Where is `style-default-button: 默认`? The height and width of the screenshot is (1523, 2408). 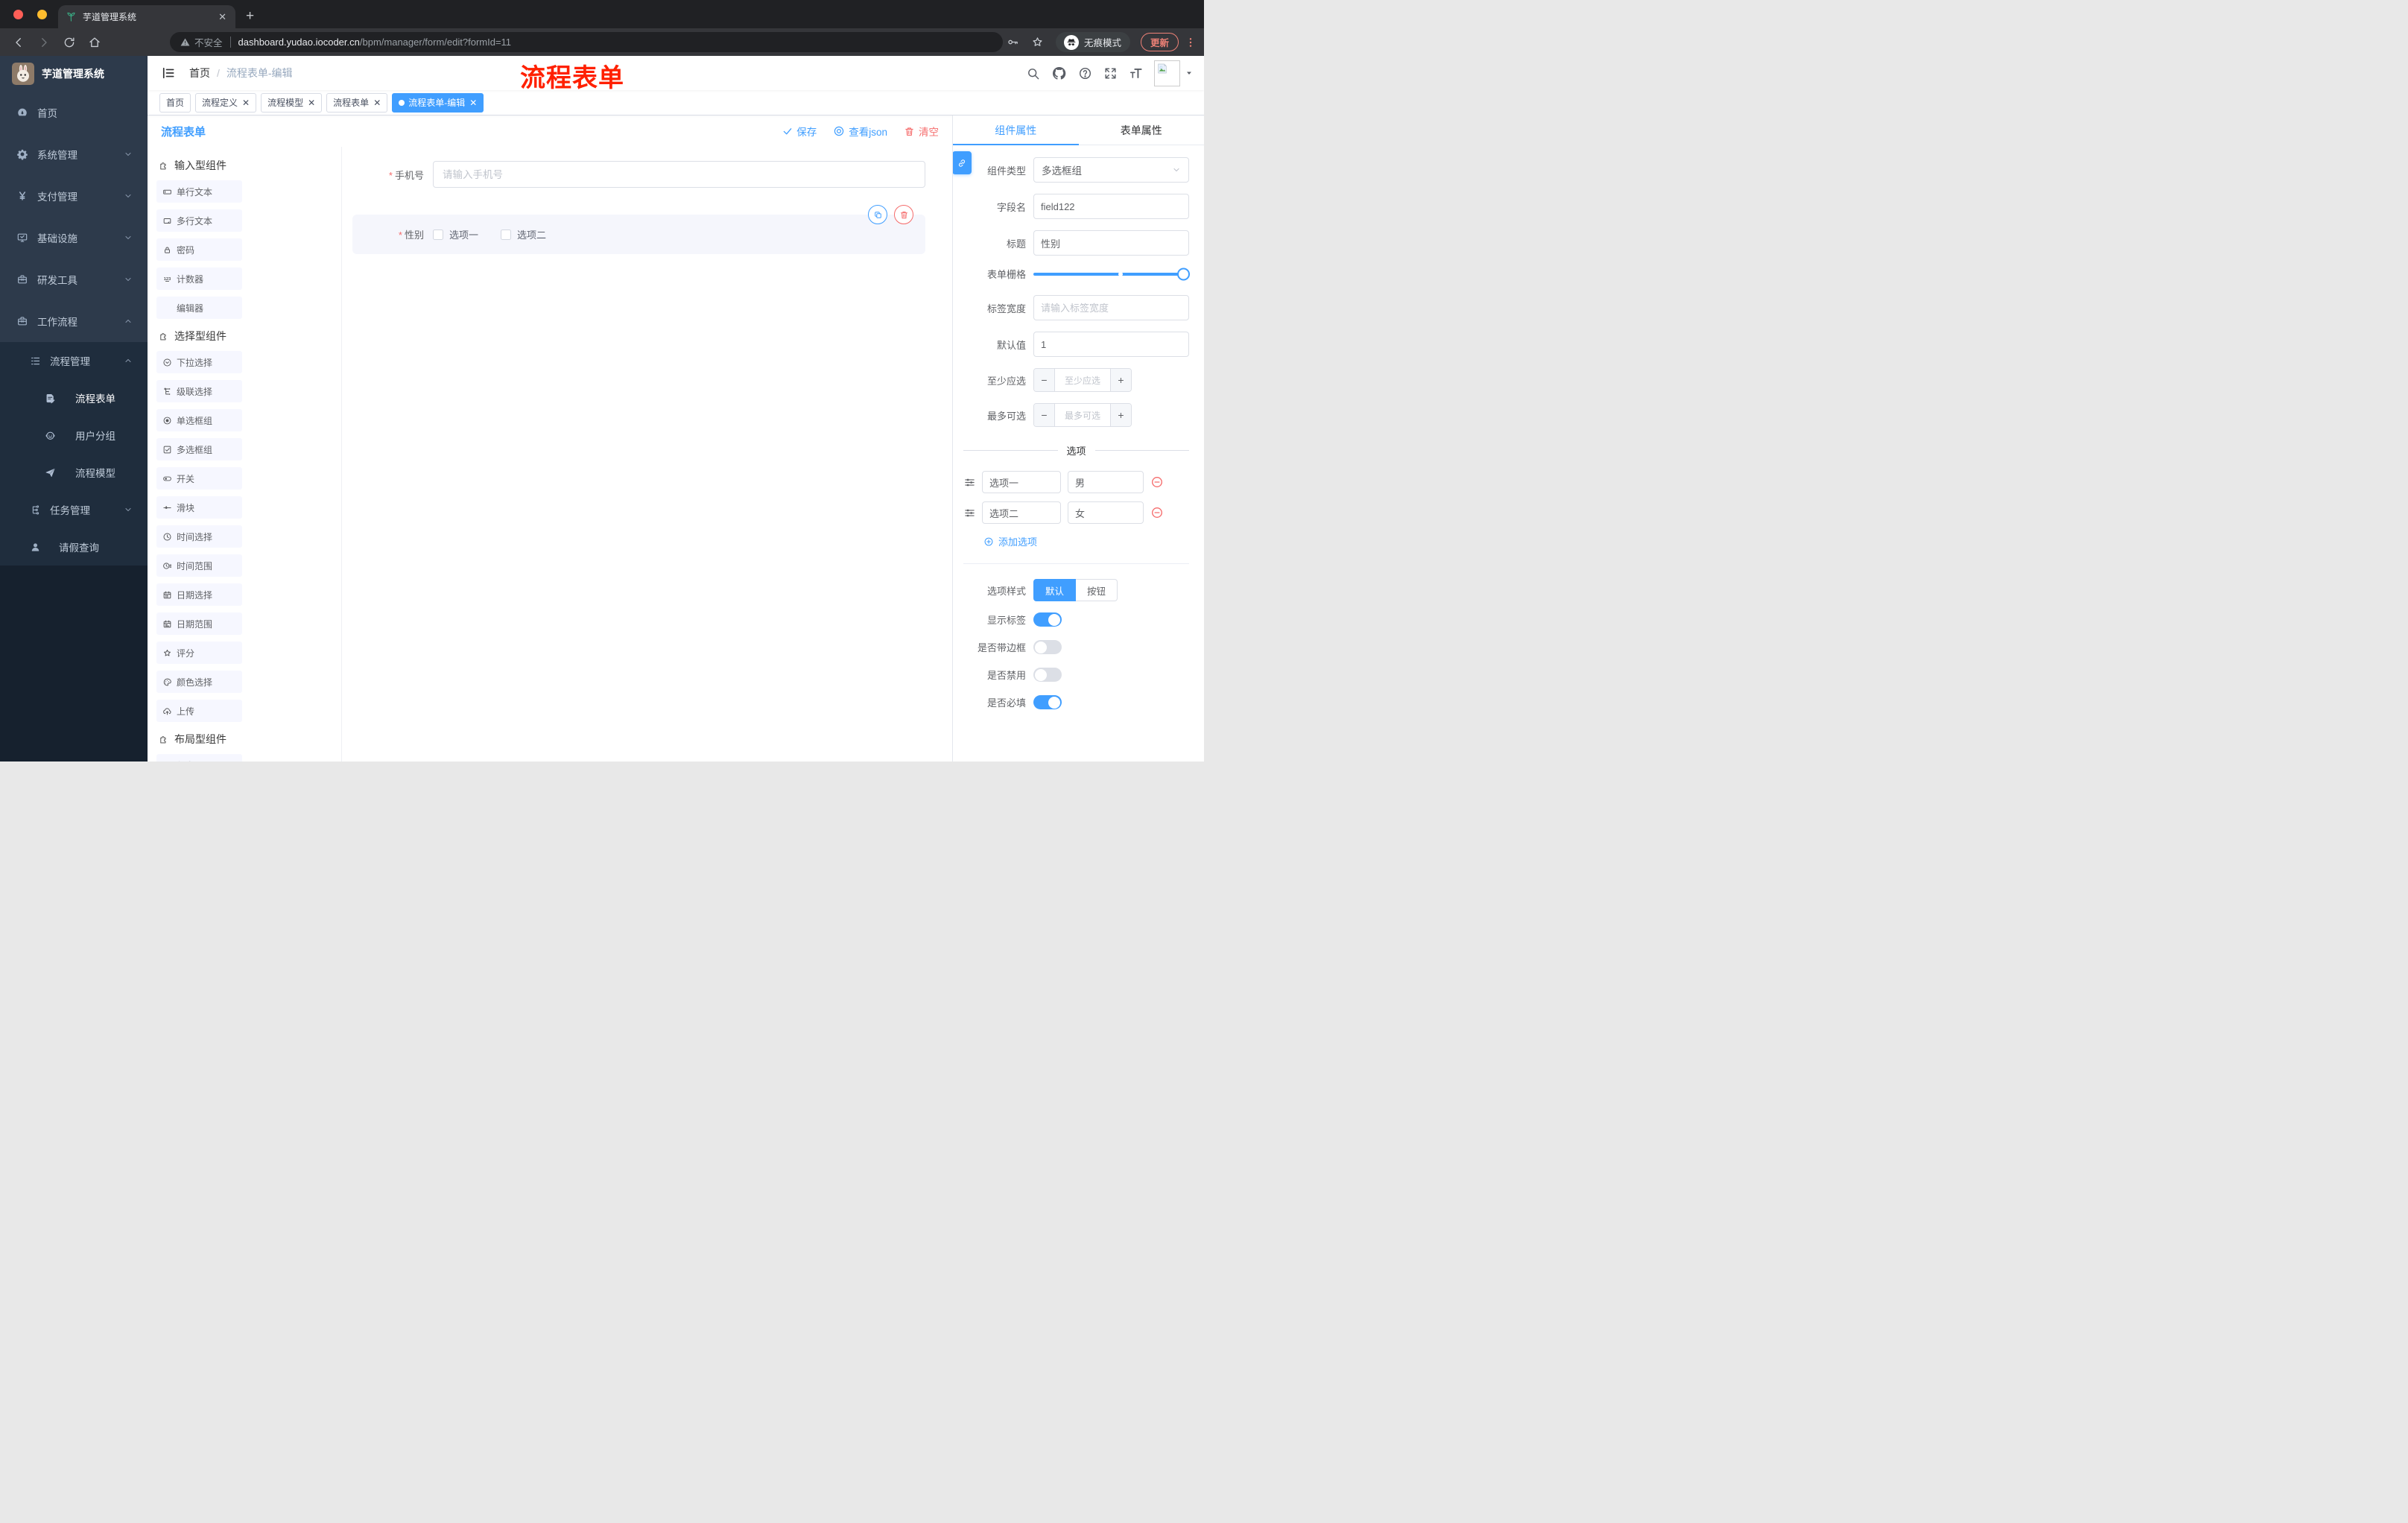 style-default-button: 默认 is located at coordinates (1055, 590).